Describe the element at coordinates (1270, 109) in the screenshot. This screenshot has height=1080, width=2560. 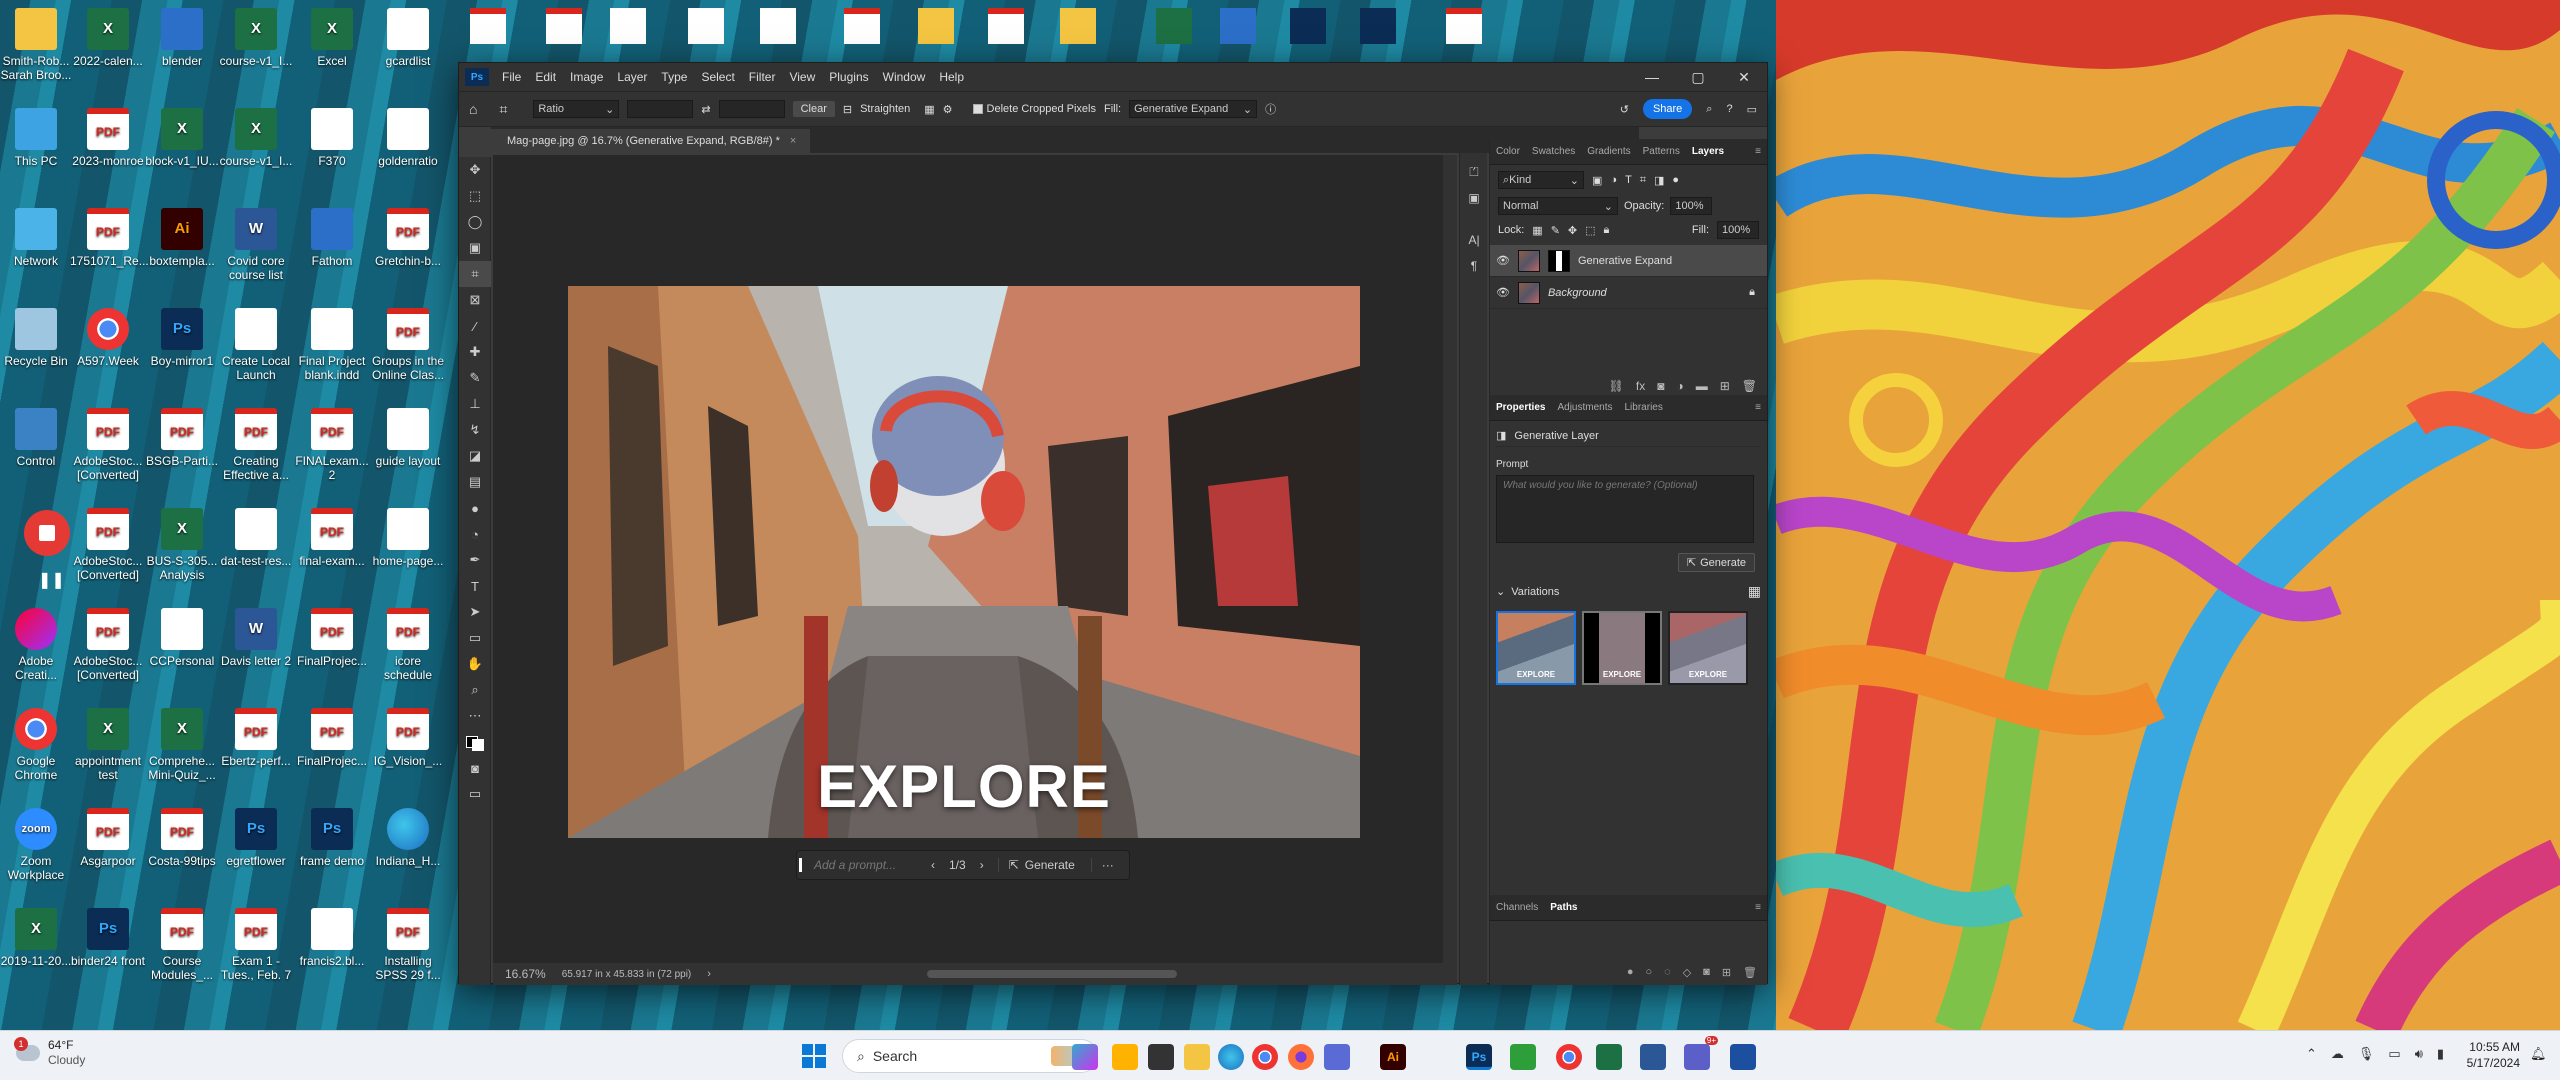
I see `info-icon: ⓘ` at that location.